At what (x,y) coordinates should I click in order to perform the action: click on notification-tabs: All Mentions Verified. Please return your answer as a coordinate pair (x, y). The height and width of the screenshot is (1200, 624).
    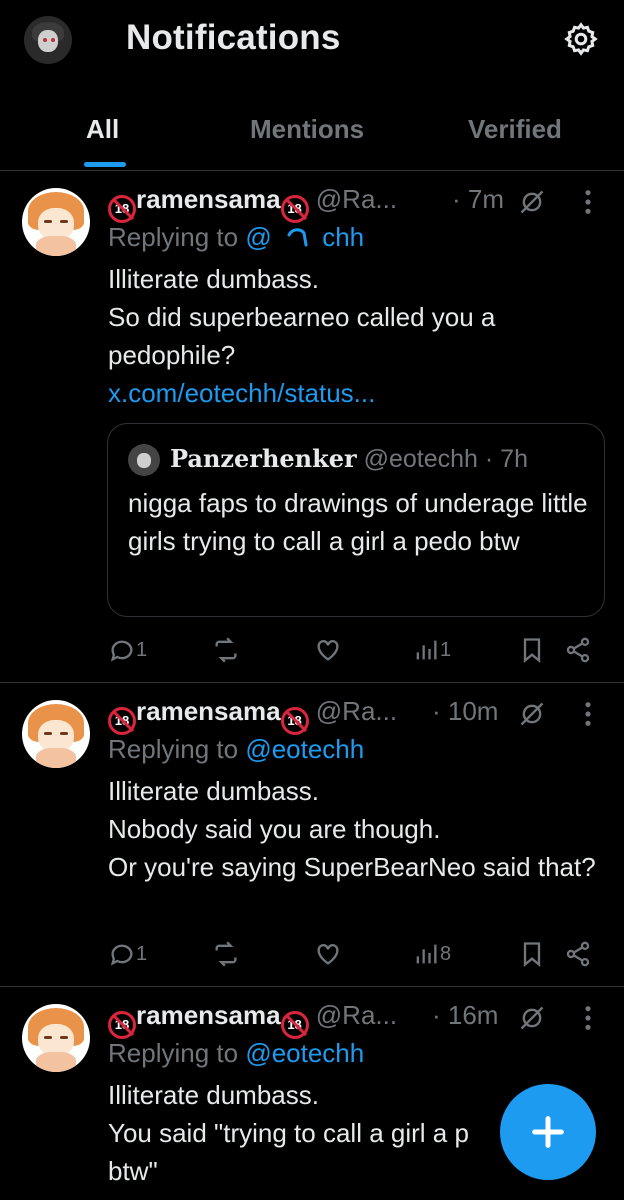
    Looking at the image, I should click on (312, 135).